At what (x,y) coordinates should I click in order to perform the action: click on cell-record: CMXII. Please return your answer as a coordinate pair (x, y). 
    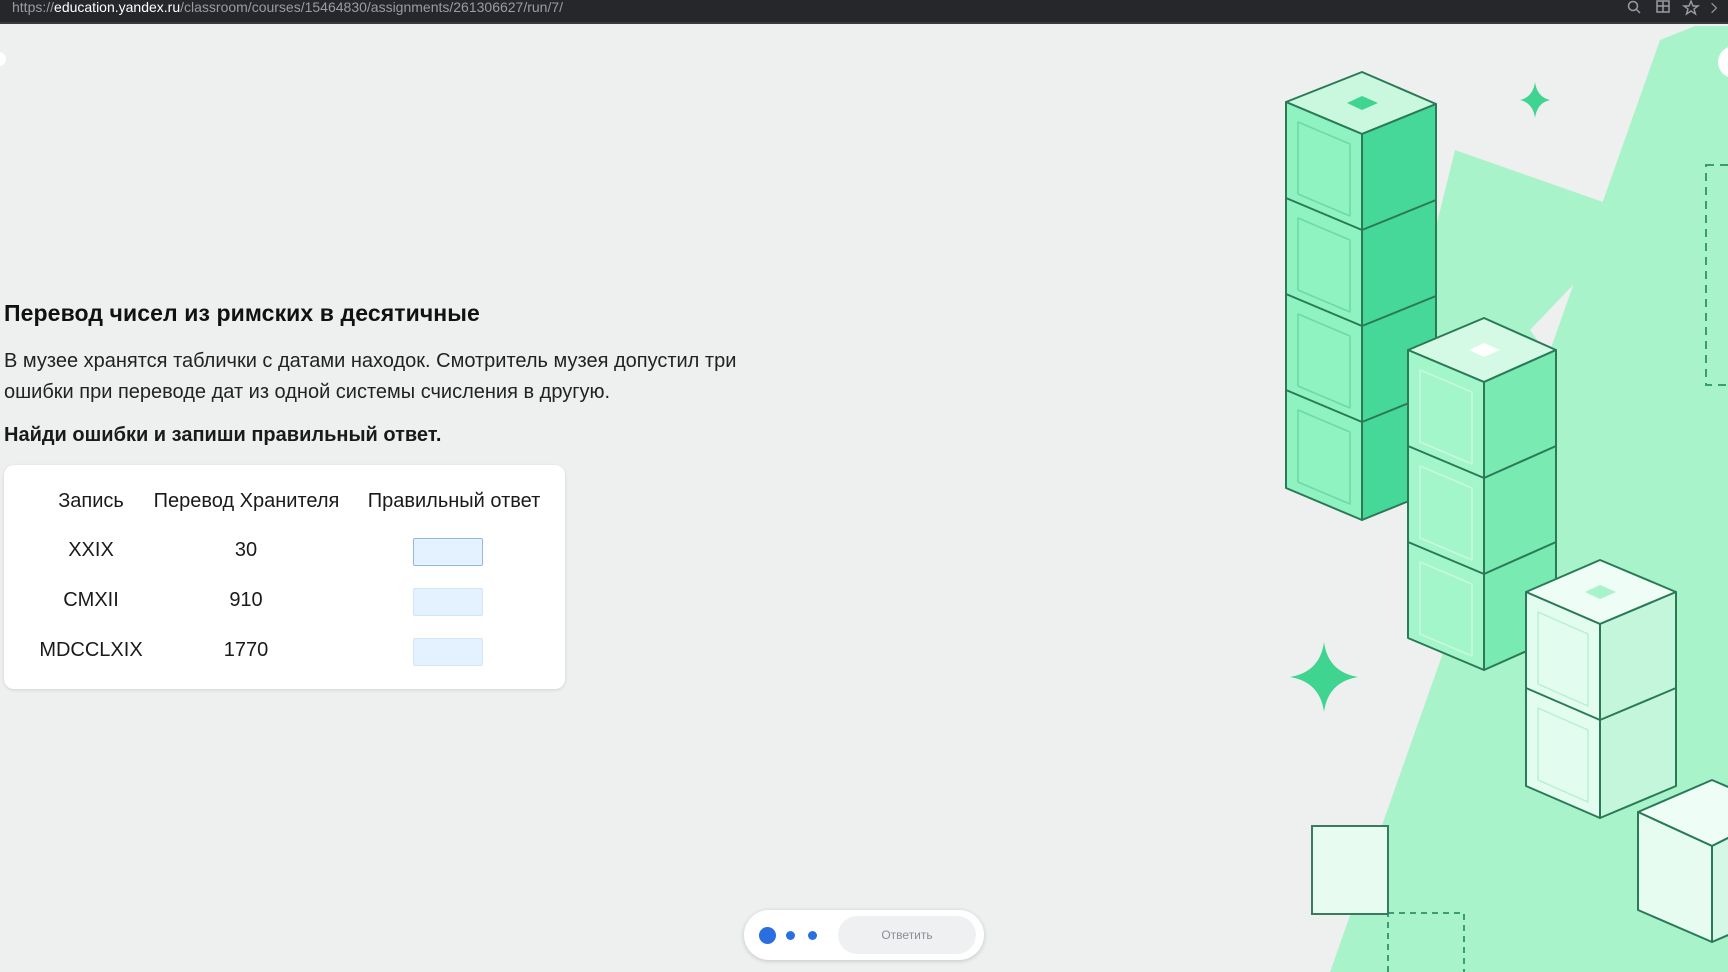
    Looking at the image, I should click on (91, 600).